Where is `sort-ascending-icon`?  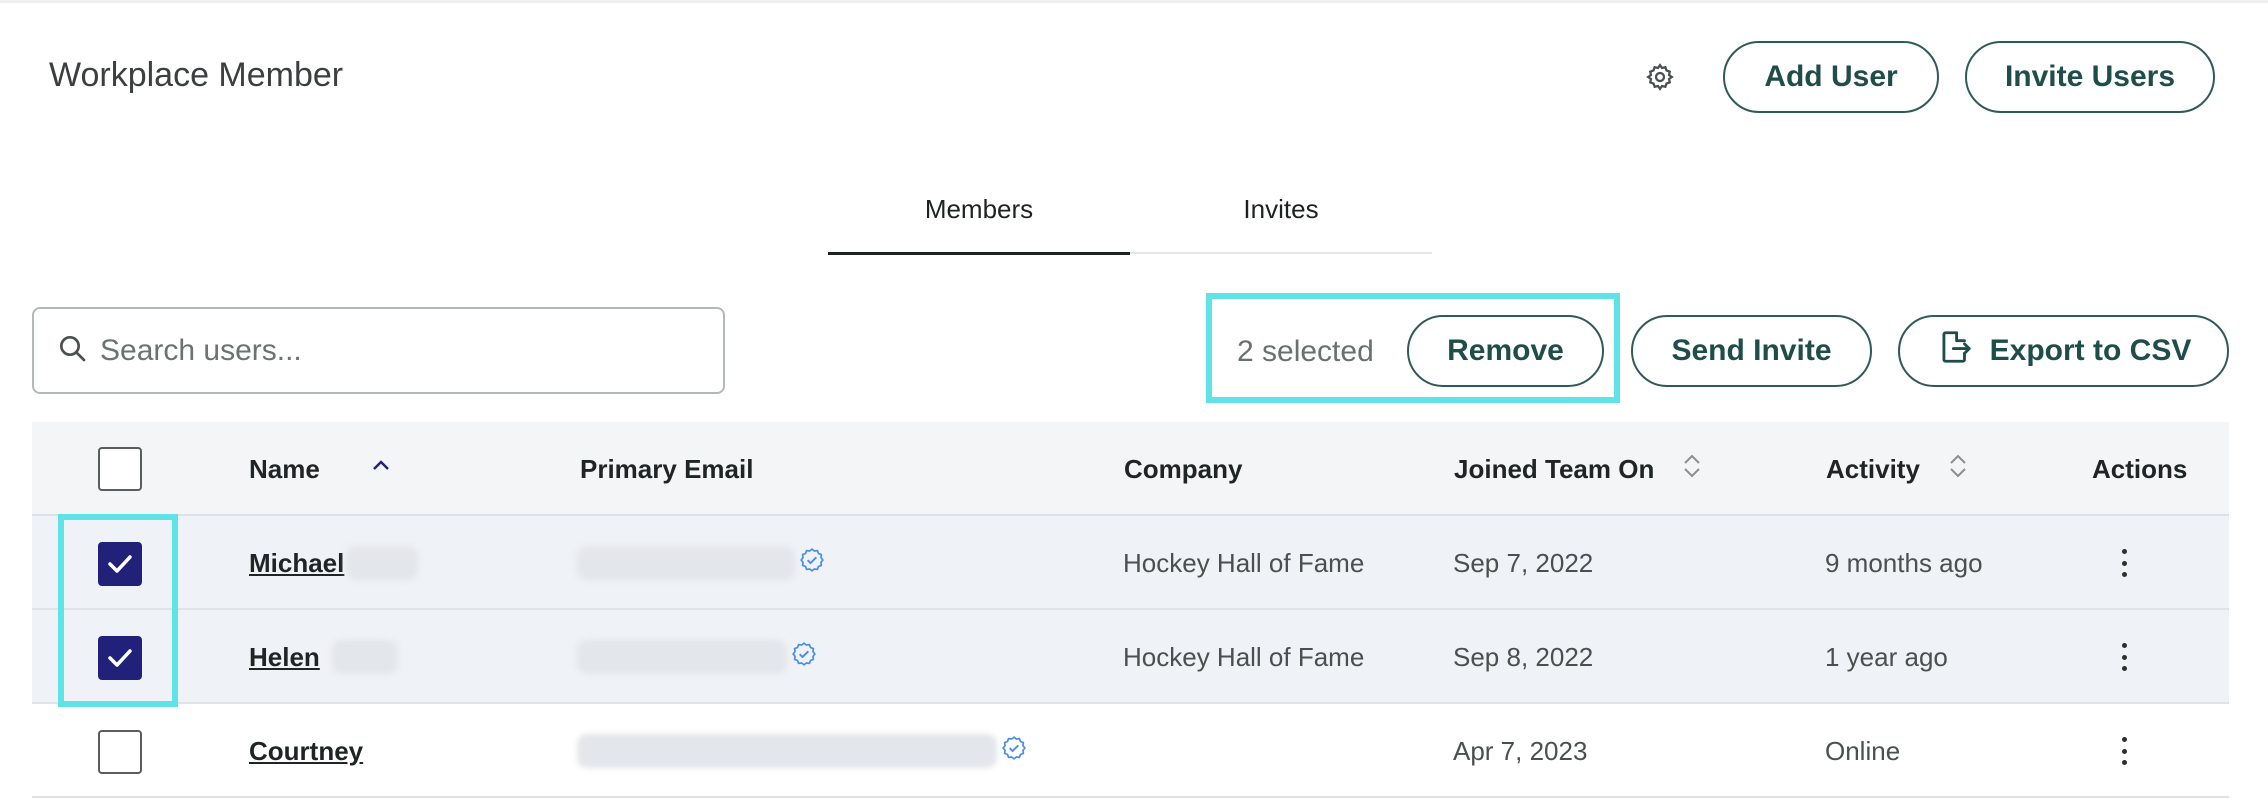
sort-ascending-icon is located at coordinates (381, 462).